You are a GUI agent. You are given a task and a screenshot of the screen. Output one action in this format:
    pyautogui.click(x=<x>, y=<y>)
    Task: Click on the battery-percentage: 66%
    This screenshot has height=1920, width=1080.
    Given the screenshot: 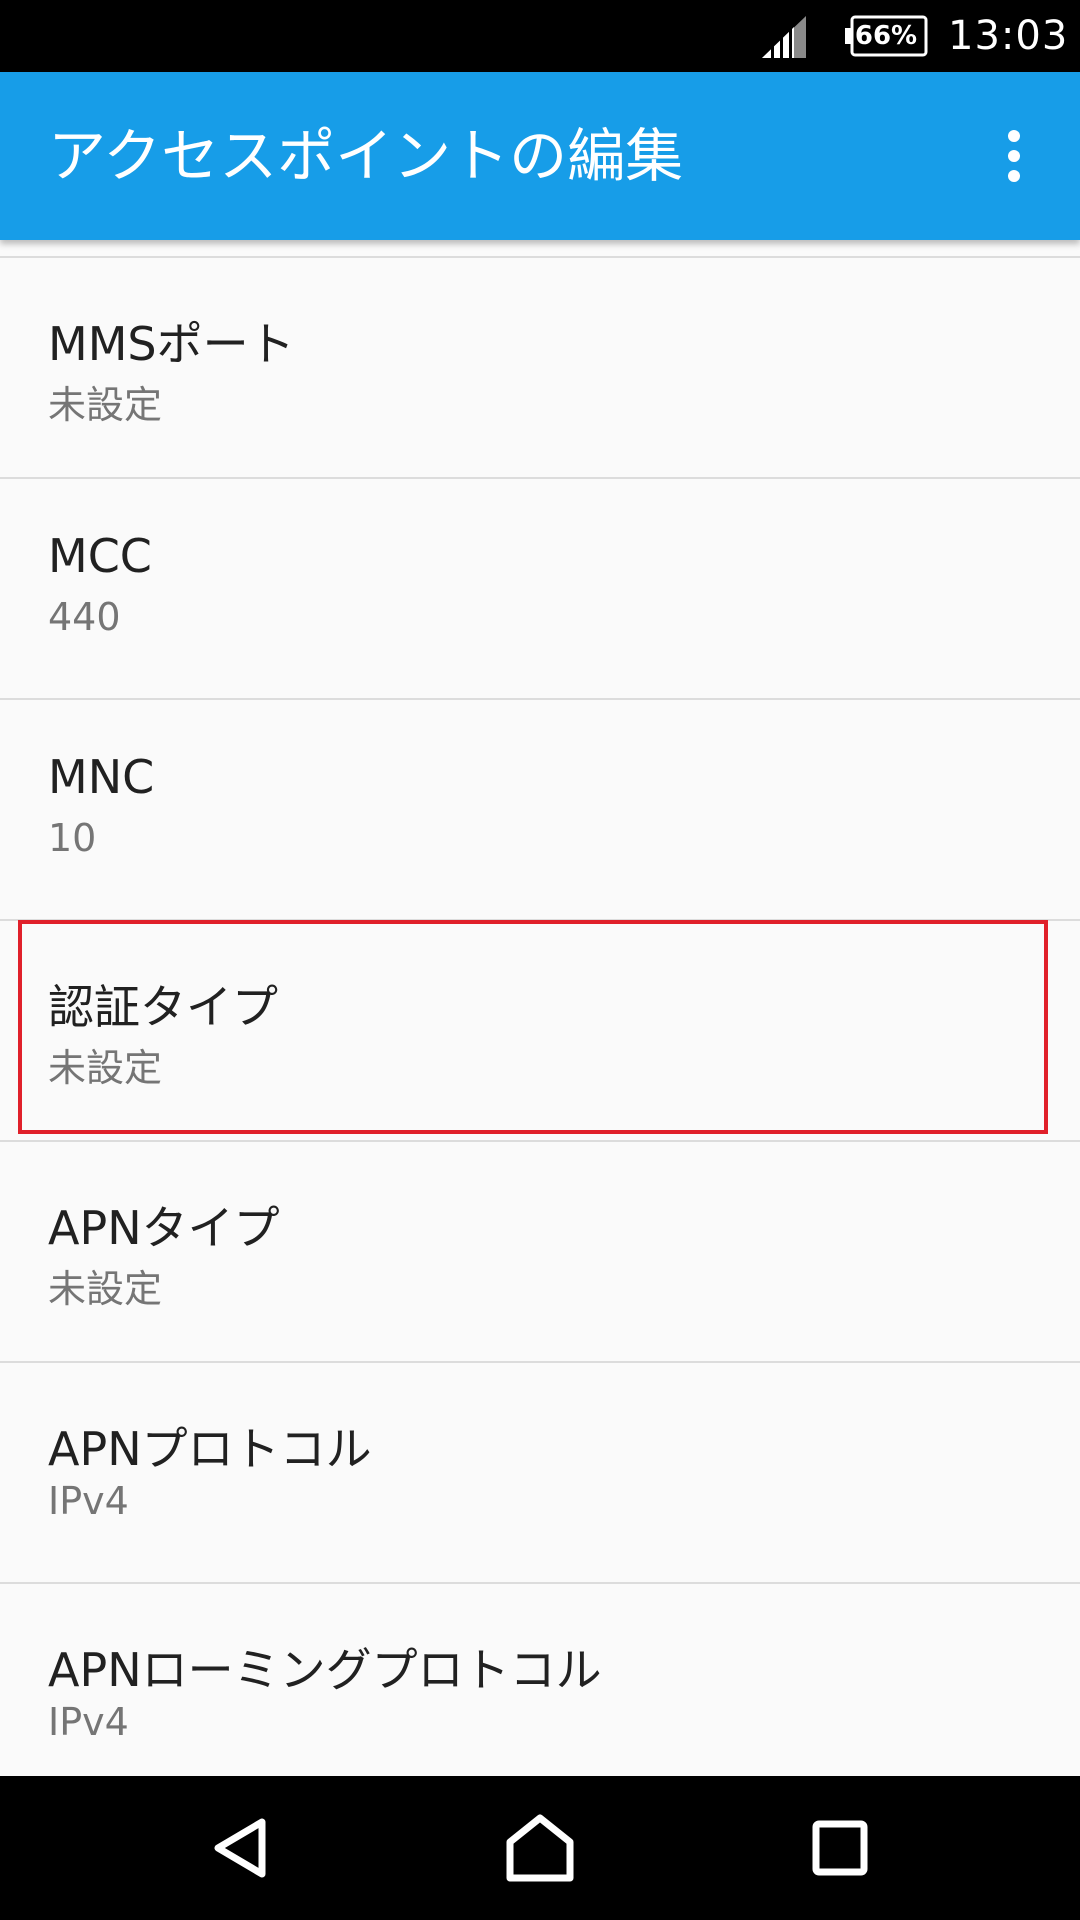 What is the action you would take?
    pyautogui.click(x=886, y=36)
    